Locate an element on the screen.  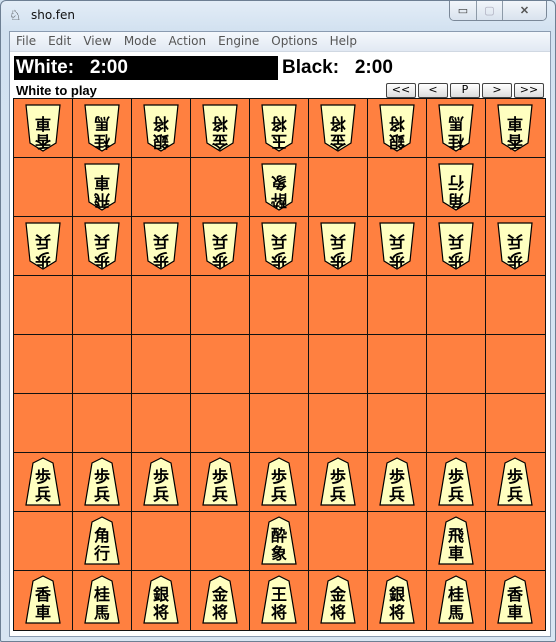
board-square: 玉将 is located at coordinates (279, 128).